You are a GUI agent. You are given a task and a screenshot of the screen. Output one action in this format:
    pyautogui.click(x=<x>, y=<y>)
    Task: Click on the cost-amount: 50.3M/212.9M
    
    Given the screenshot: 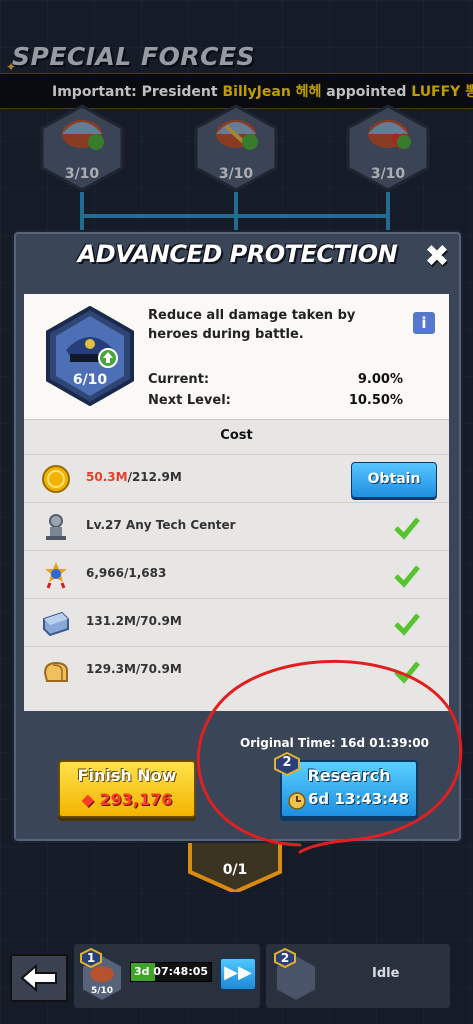 What is the action you would take?
    pyautogui.click(x=134, y=477)
    